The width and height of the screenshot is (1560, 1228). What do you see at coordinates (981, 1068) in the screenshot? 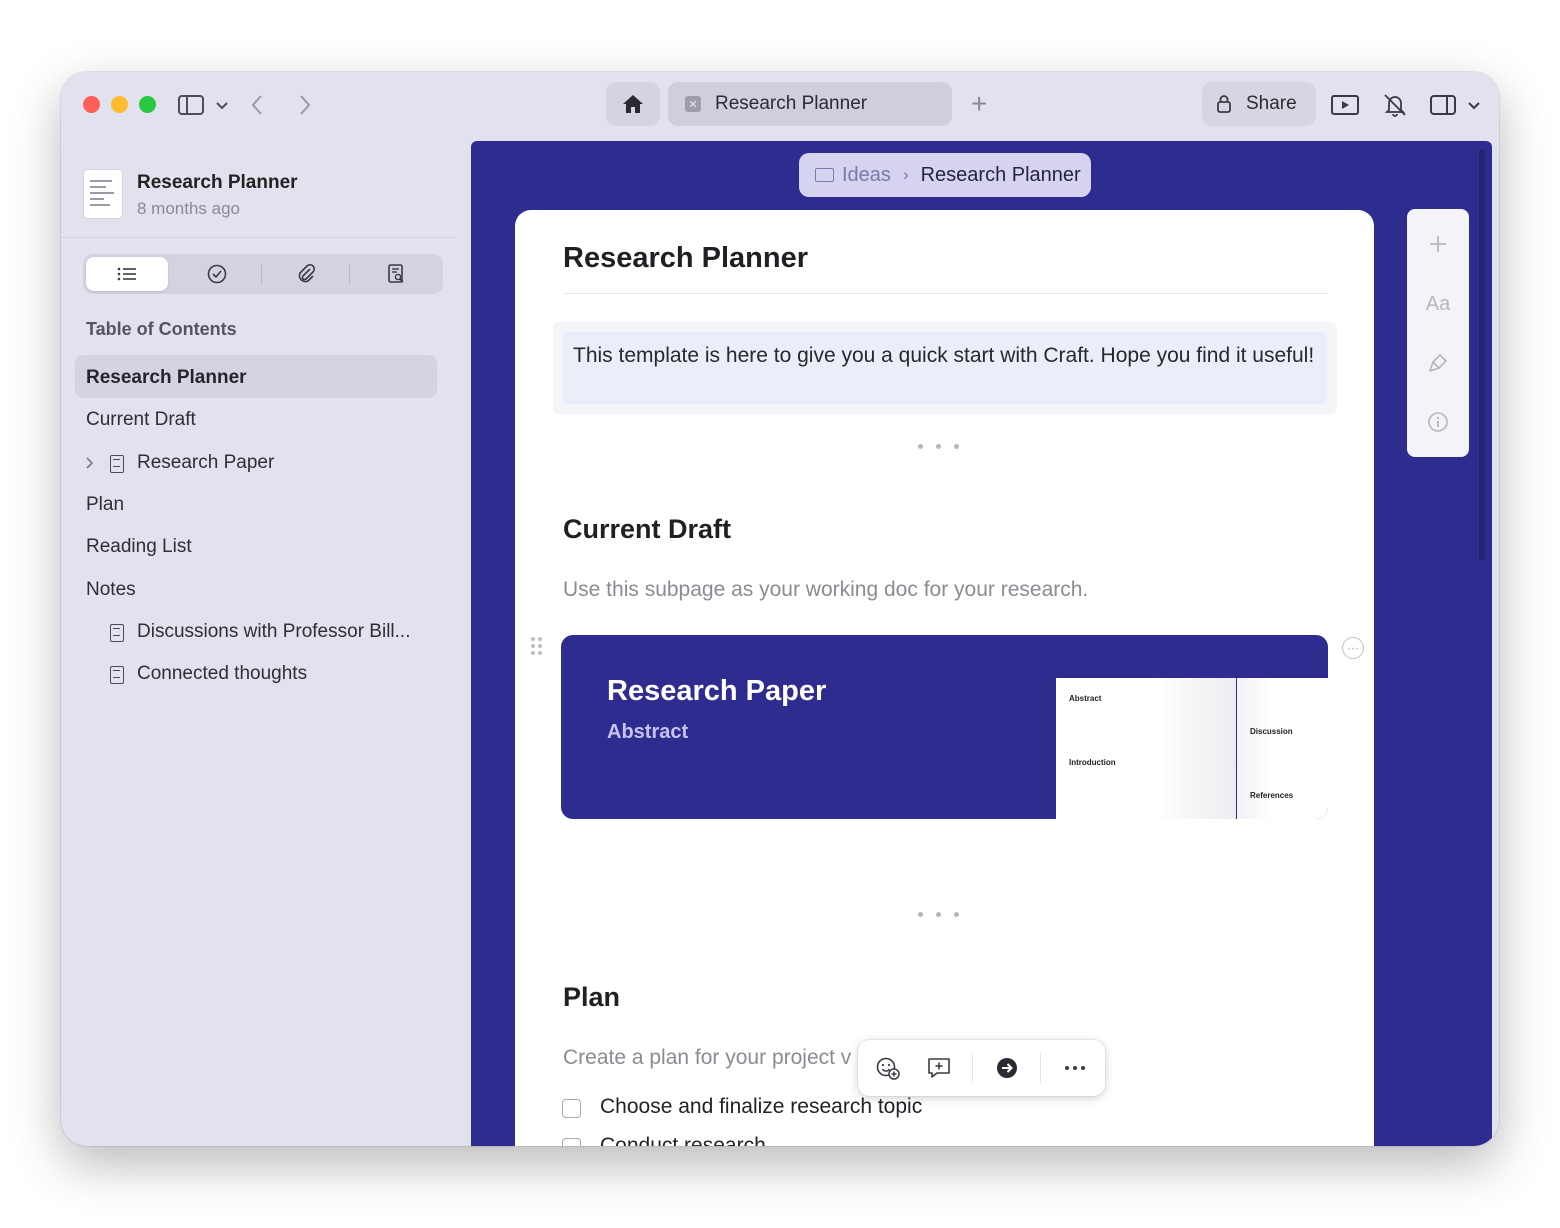
I see `floating-toolbar` at bounding box center [981, 1068].